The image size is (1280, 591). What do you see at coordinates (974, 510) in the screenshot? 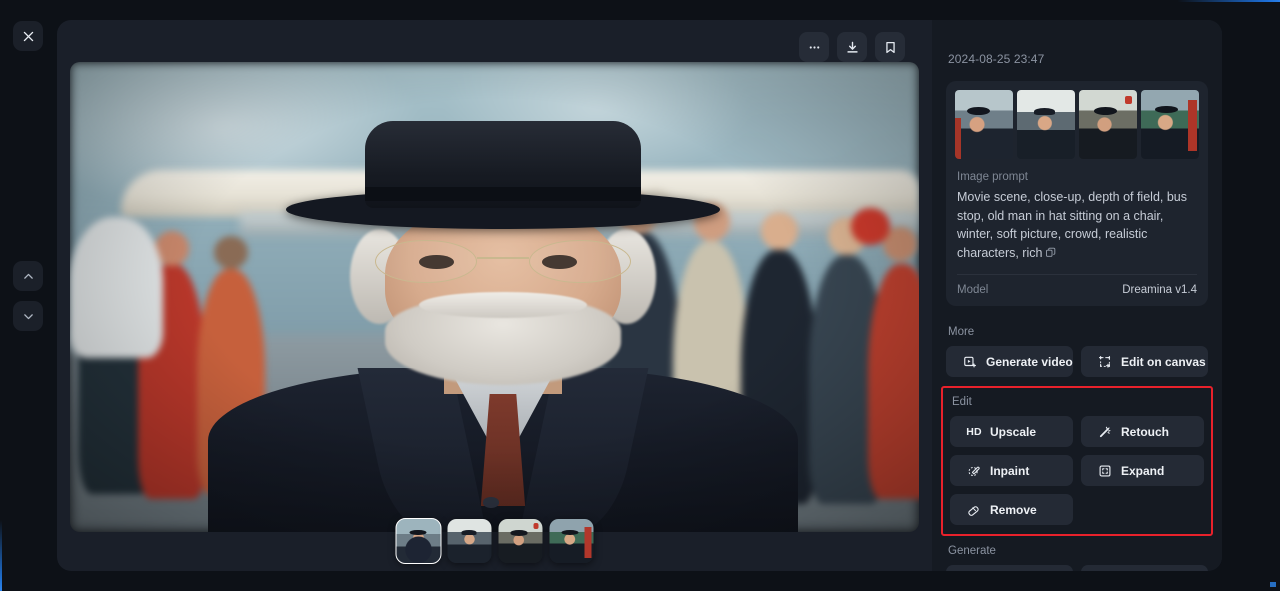
I see `eraser-icon` at bounding box center [974, 510].